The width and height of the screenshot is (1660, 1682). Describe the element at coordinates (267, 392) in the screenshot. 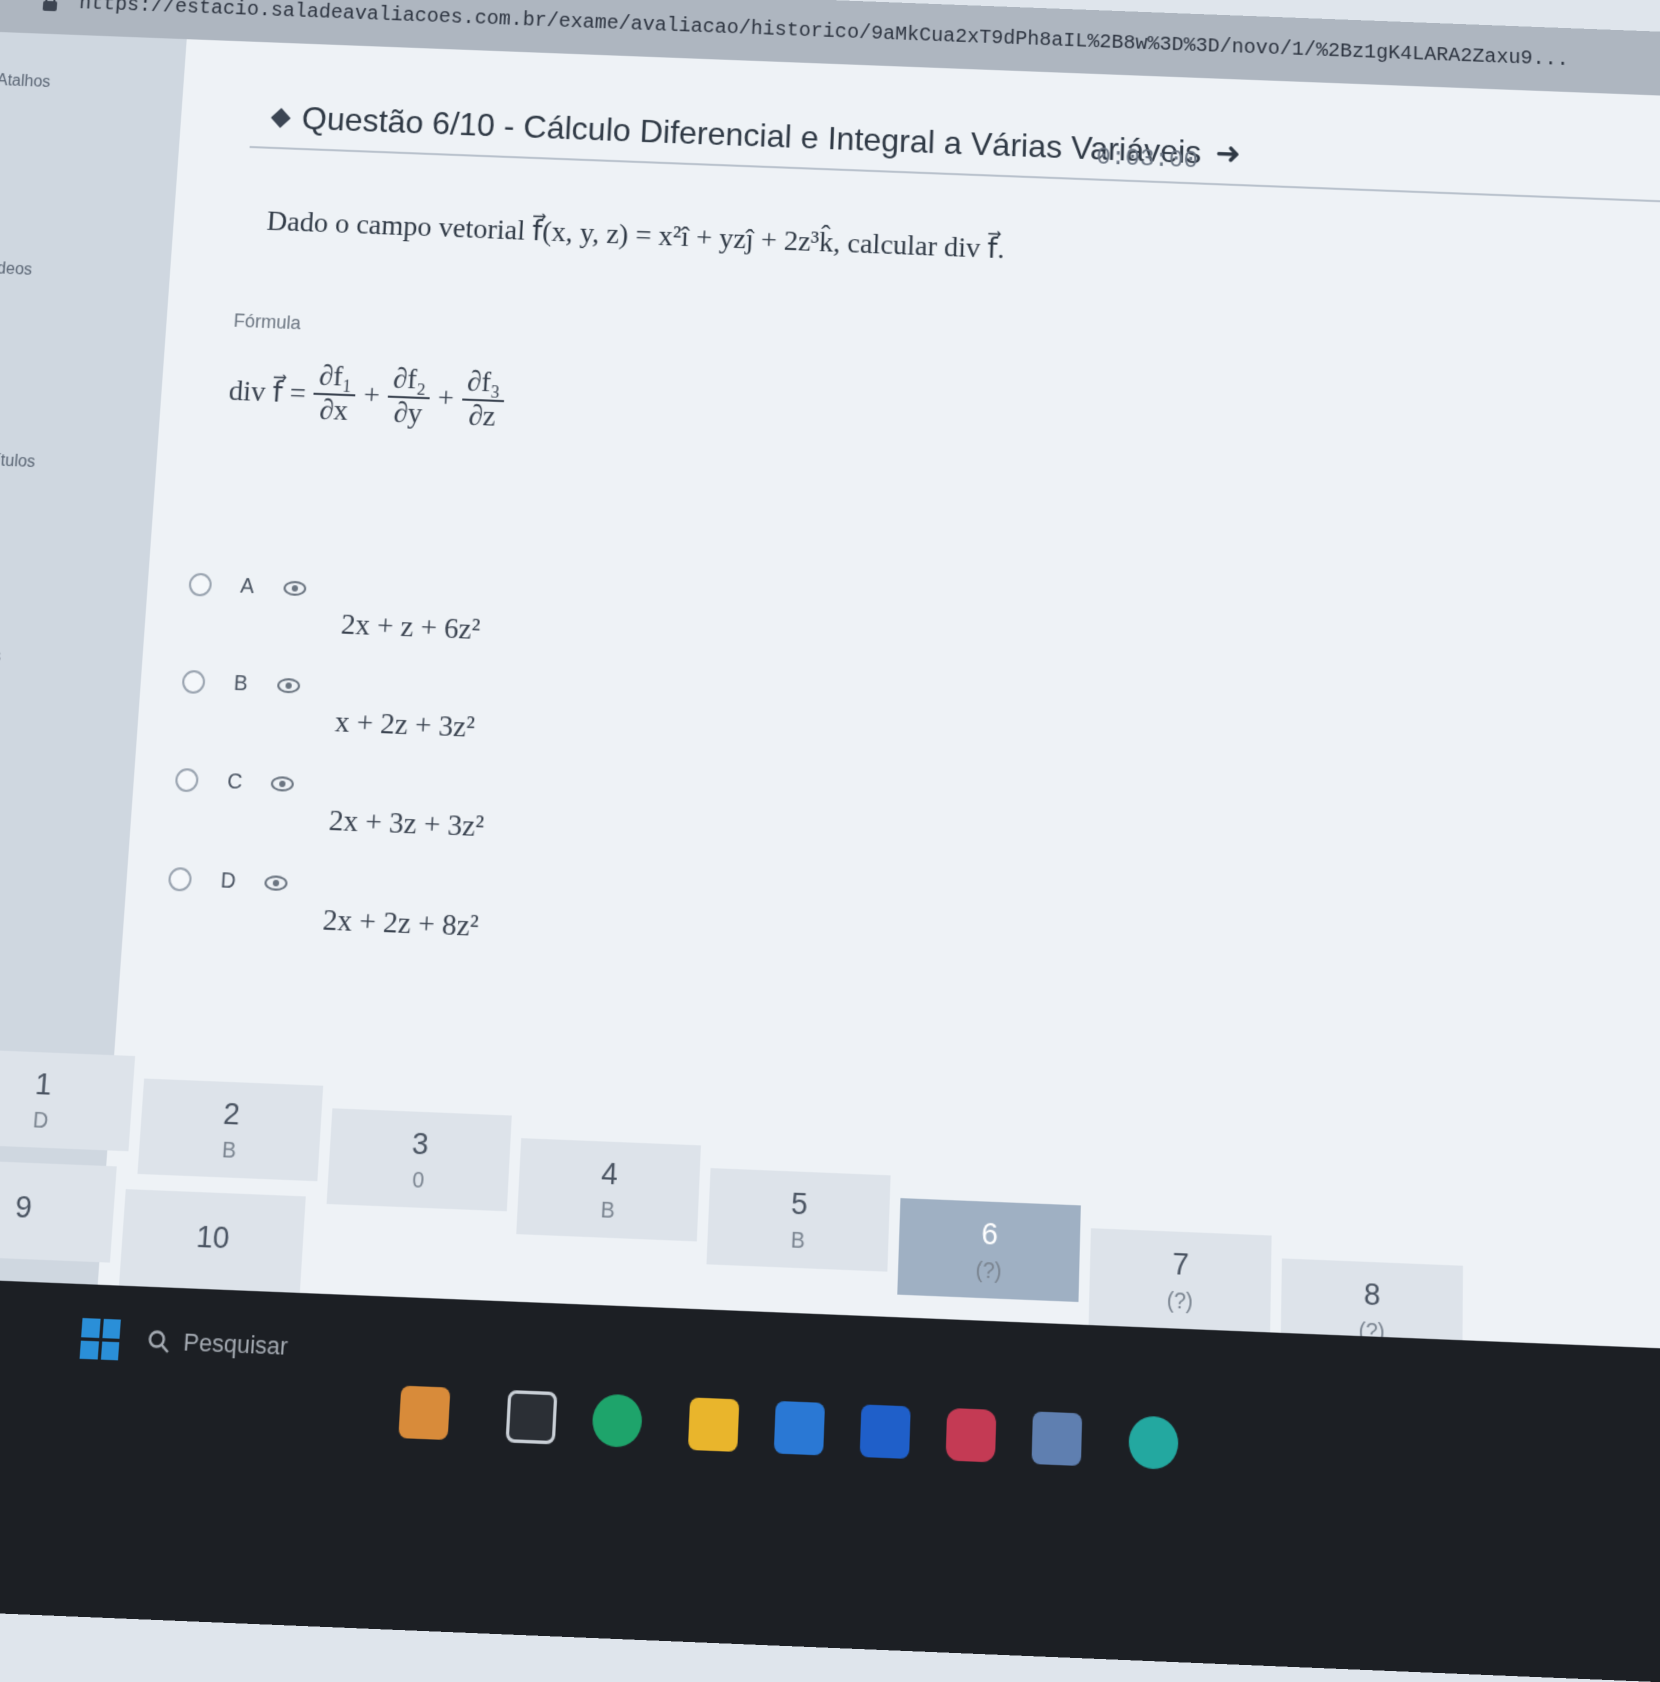

I see `formula-lhs: div f⃗ =` at that location.